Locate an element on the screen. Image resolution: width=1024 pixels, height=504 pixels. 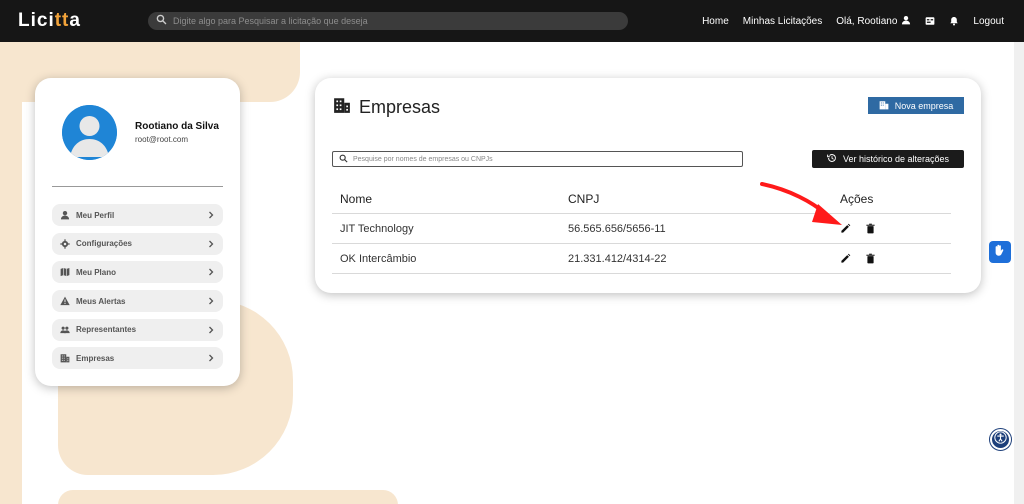
column-header-acoes: Ações is located at coordinates (857, 198).